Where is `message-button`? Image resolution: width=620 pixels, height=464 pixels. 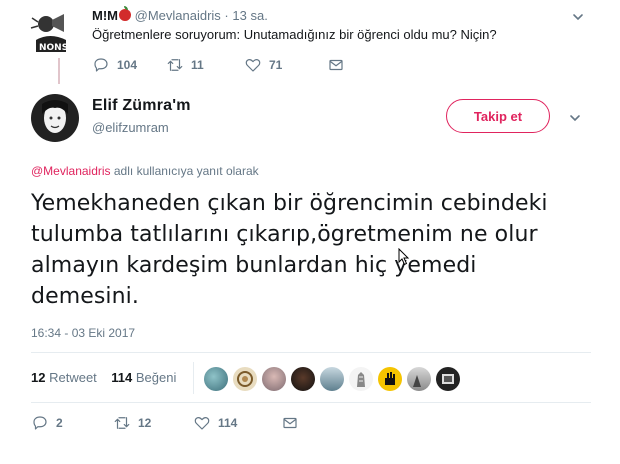 message-button is located at coordinates (293, 423).